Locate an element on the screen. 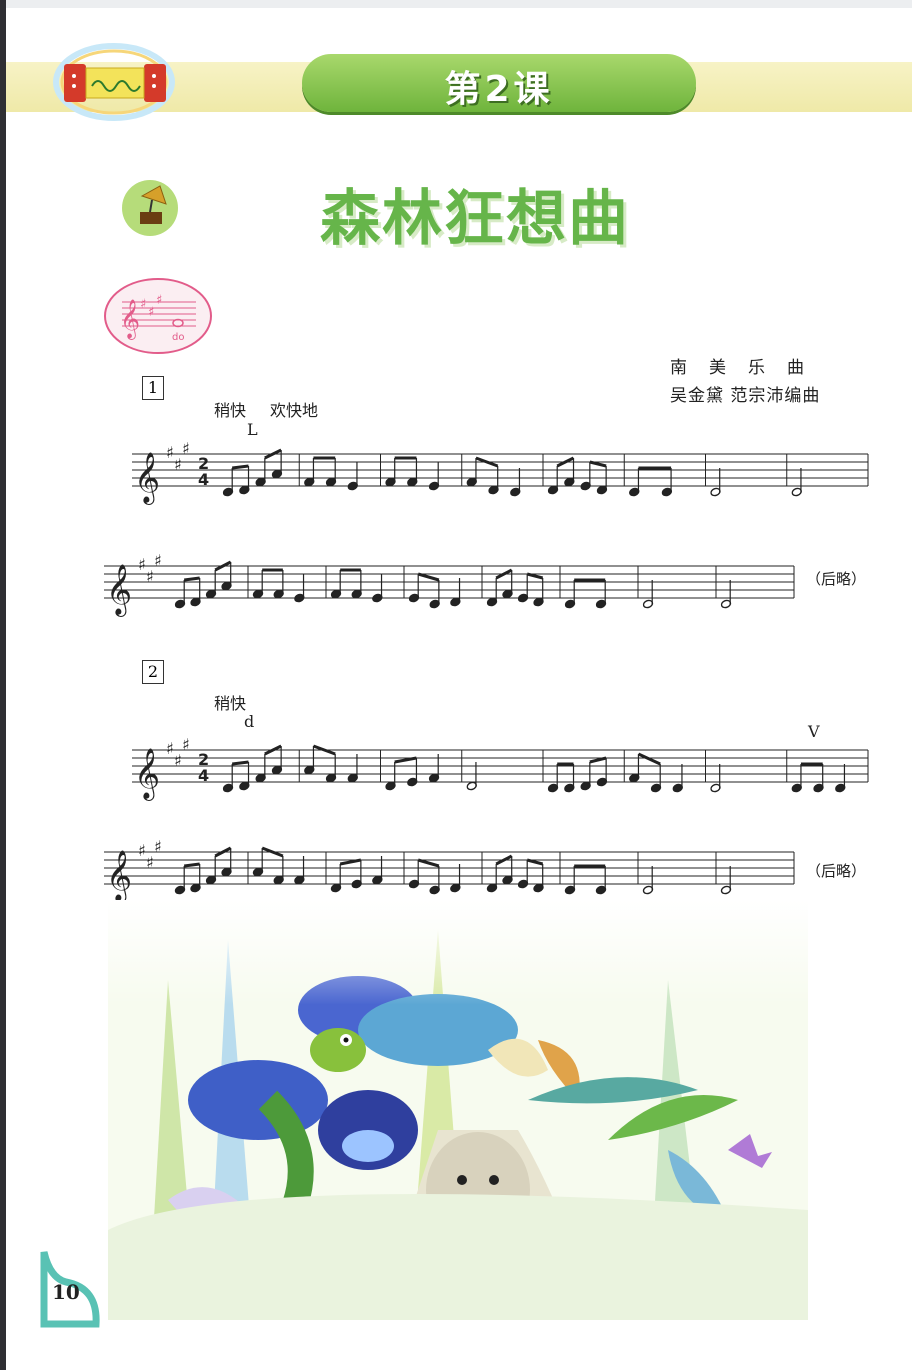 This screenshot has width=912, height=1370. exercise-1-number: 1 is located at coordinates (153, 388).